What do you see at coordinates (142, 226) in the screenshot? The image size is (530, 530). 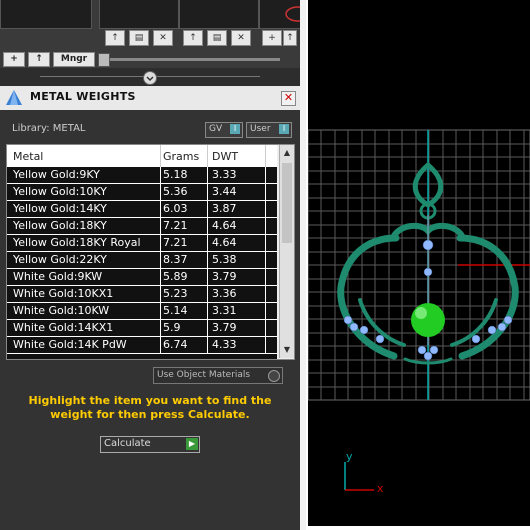 I see `table-row: Yellow Gold:18KY 7.21 4.64` at bounding box center [142, 226].